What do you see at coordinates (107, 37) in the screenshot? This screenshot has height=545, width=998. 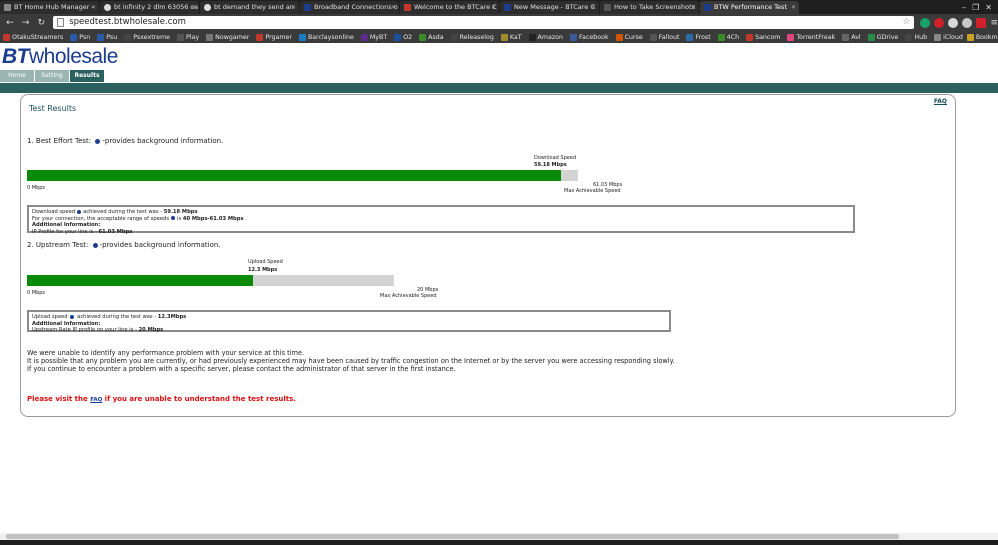 I see `bookmark-item: Psu` at bounding box center [107, 37].